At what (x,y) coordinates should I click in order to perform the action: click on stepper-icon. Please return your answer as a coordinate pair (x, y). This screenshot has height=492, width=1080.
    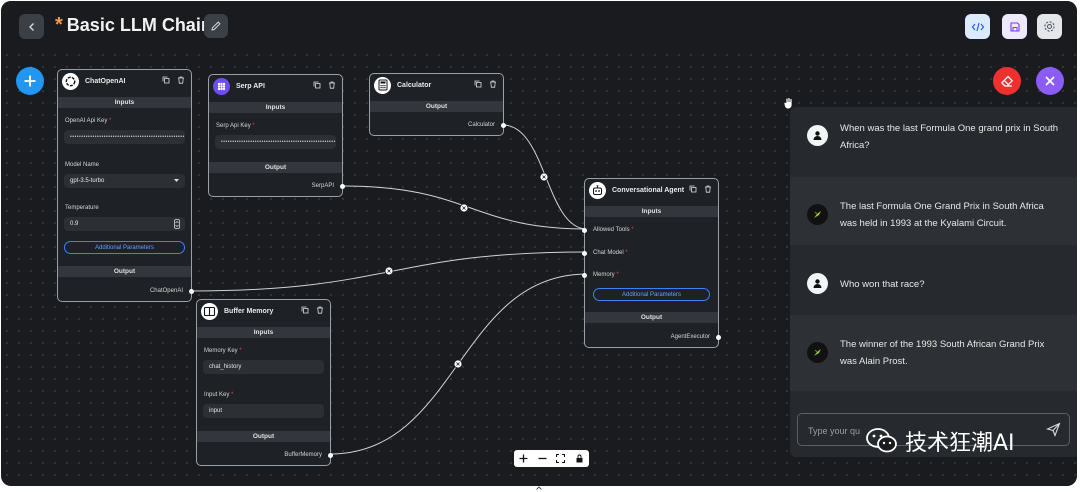
    Looking at the image, I should click on (177, 224).